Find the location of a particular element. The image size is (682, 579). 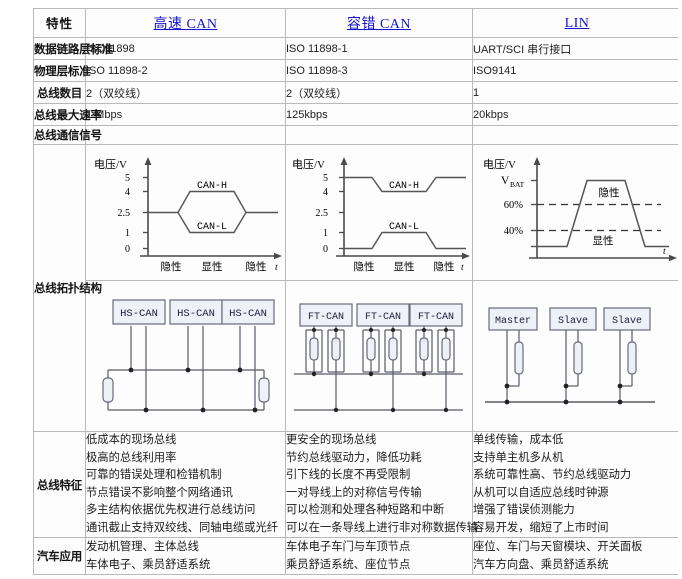

hs-can-waveform-svg: 电压/V 5 4 2.5 1 0 CAN-H CAN-L 隐性 显性 隐性 t is located at coordinates (188, 215).